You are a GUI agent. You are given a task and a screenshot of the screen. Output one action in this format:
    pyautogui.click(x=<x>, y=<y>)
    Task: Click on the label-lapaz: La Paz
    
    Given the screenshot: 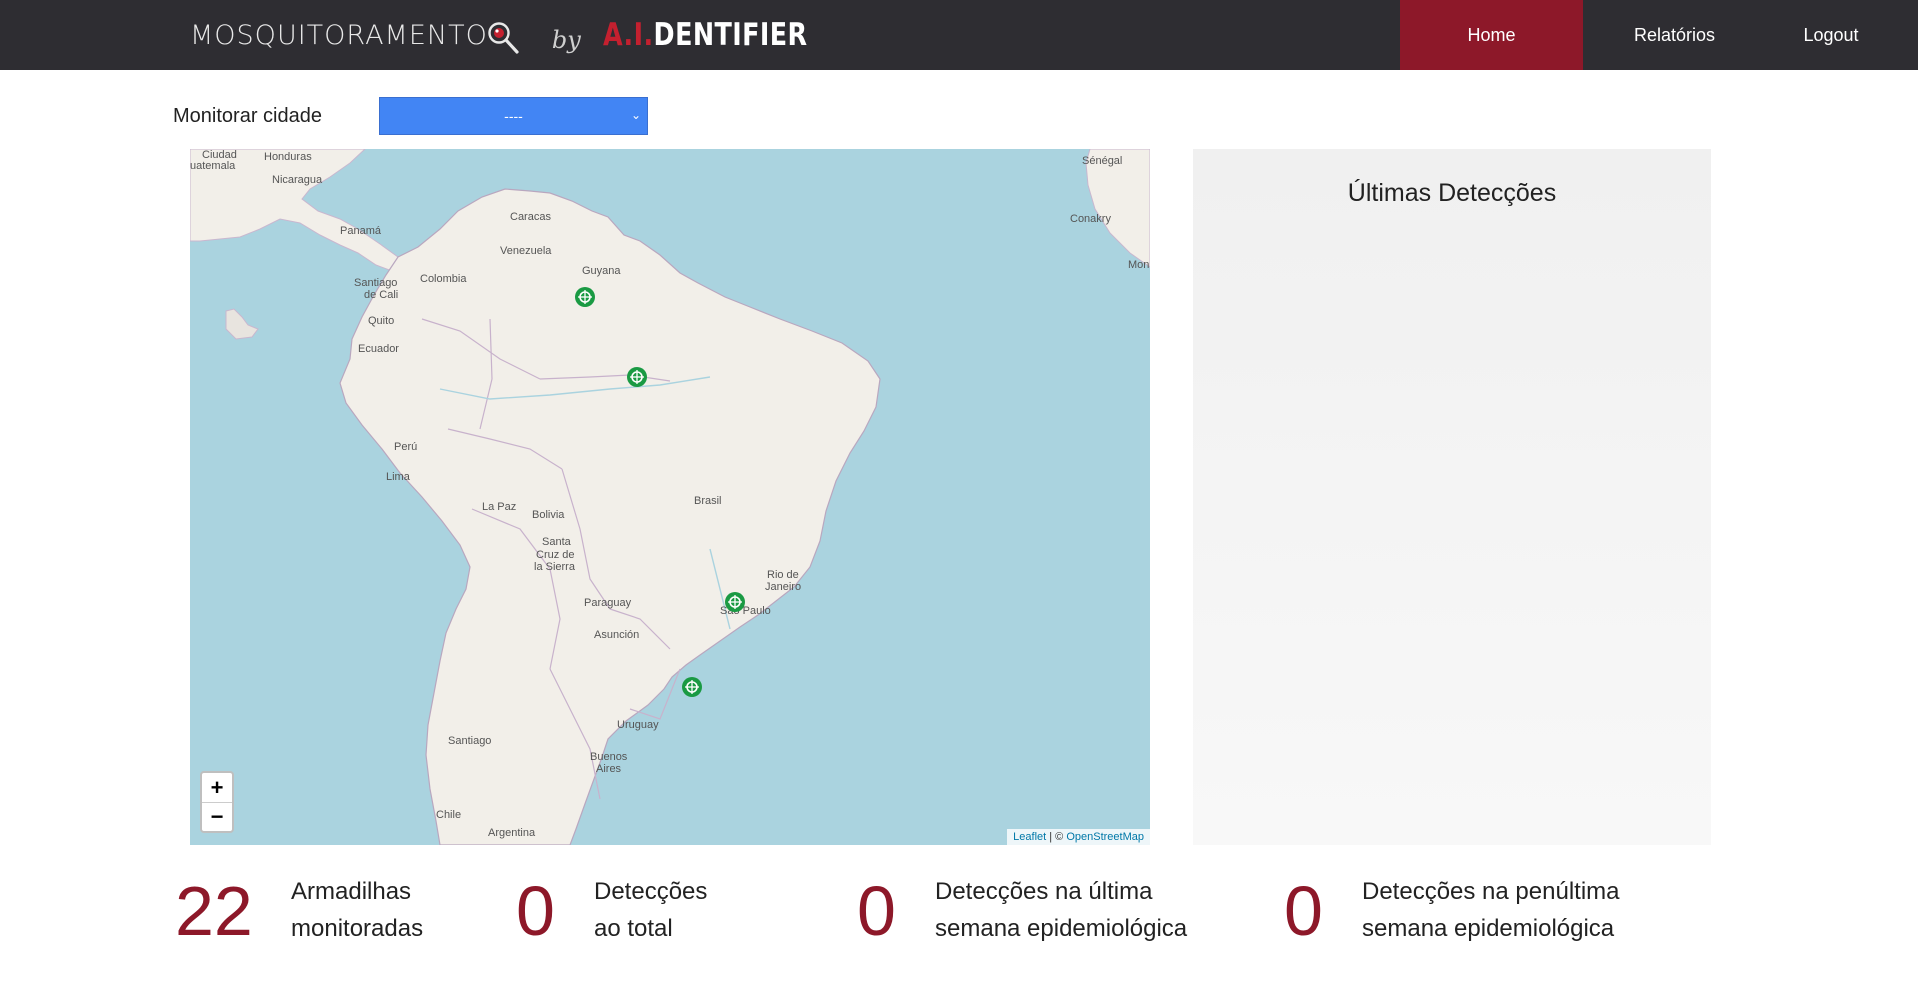 What is the action you would take?
    pyautogui.click(x=499, y=507)
    